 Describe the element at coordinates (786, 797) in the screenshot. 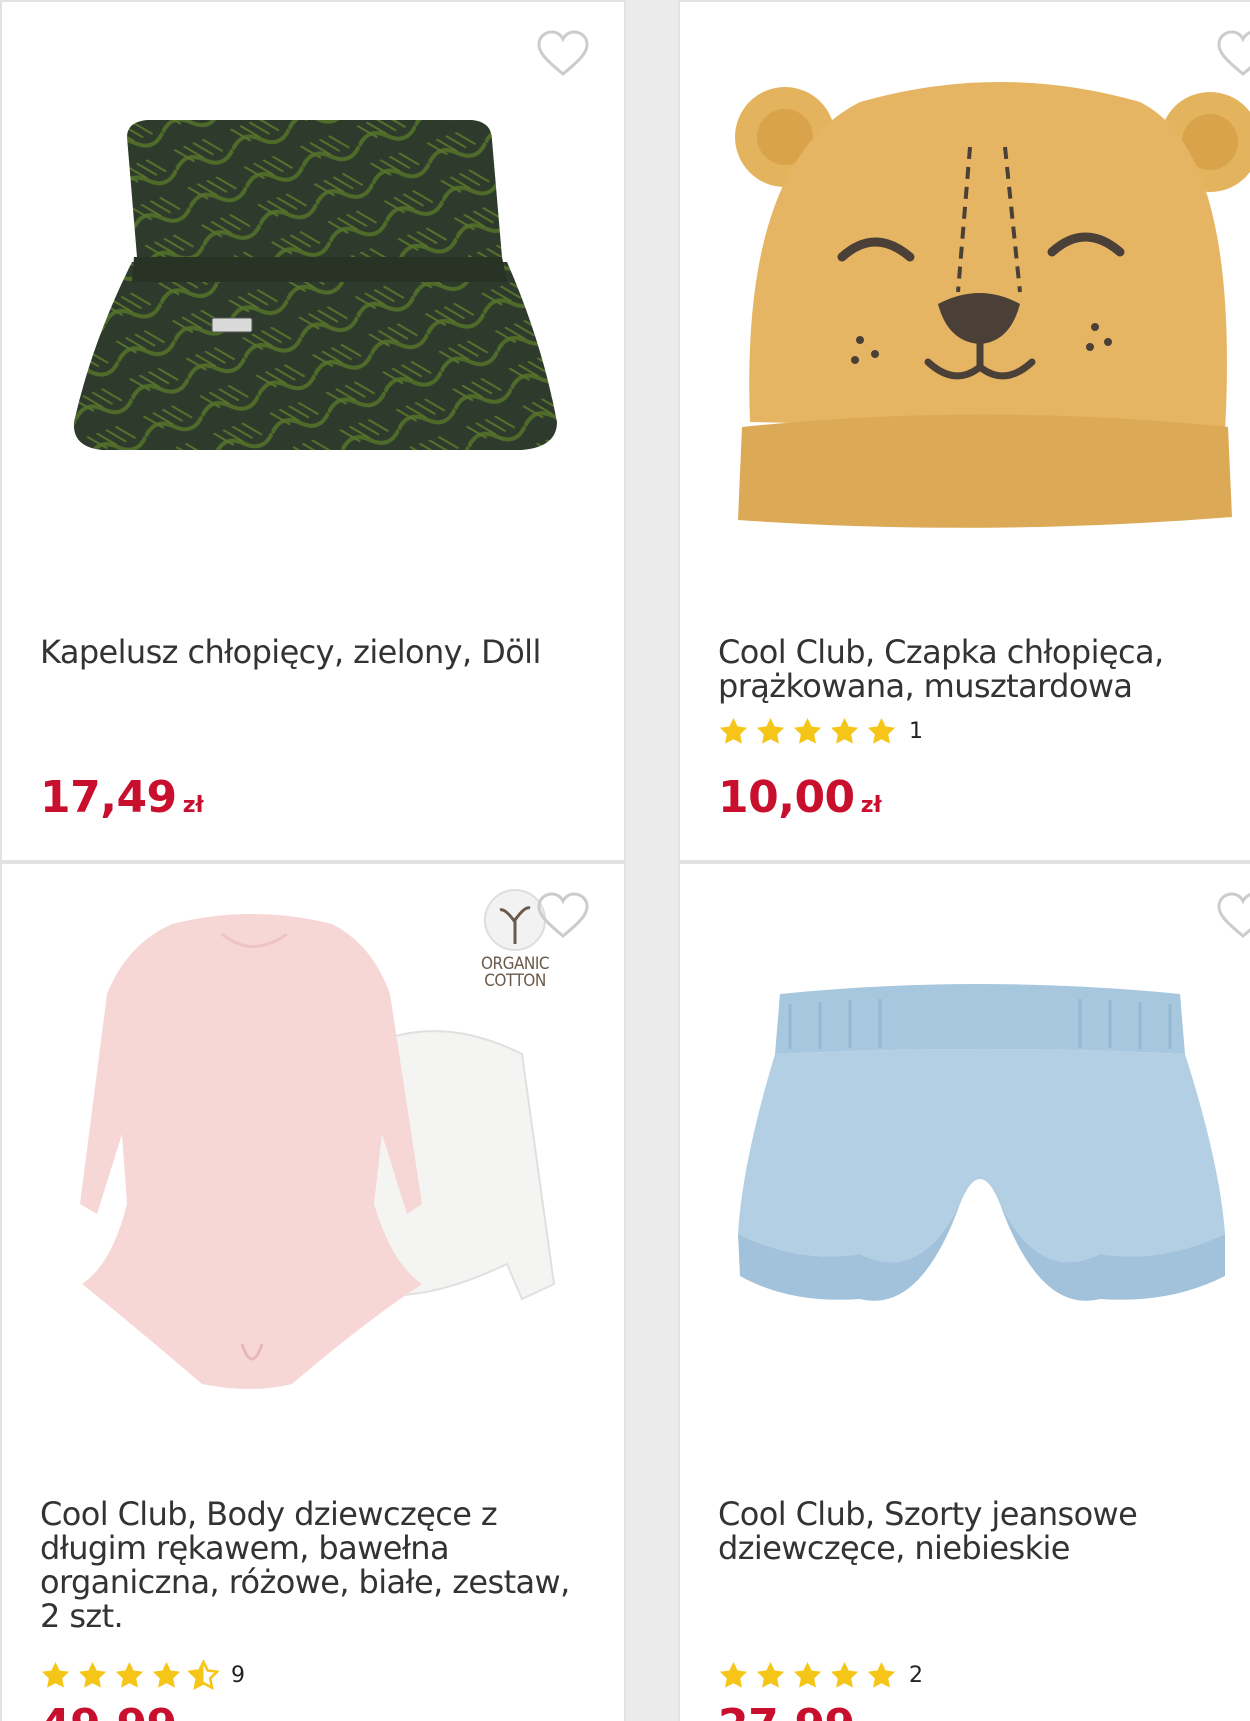

I see `price-amount: 10,00` at that location.